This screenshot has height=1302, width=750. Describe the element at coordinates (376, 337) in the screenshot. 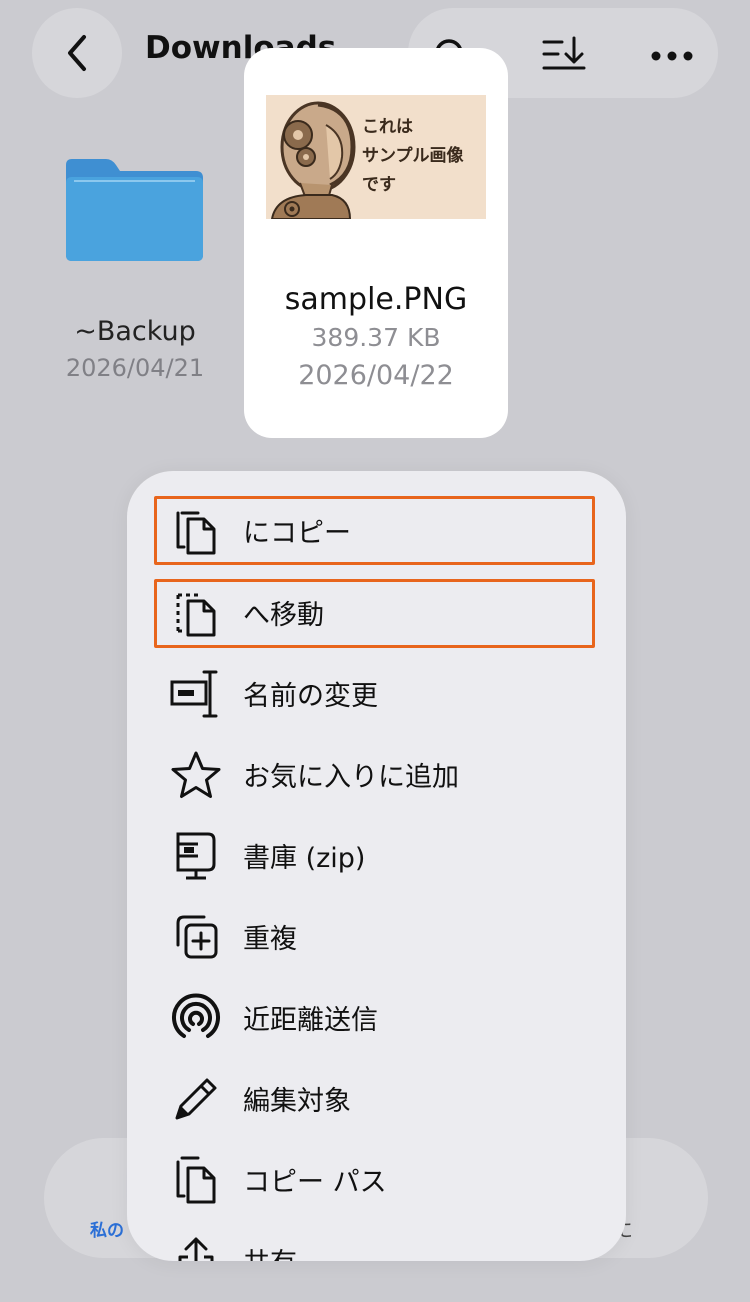

I see `file-size: 389.37 KB` at that location.